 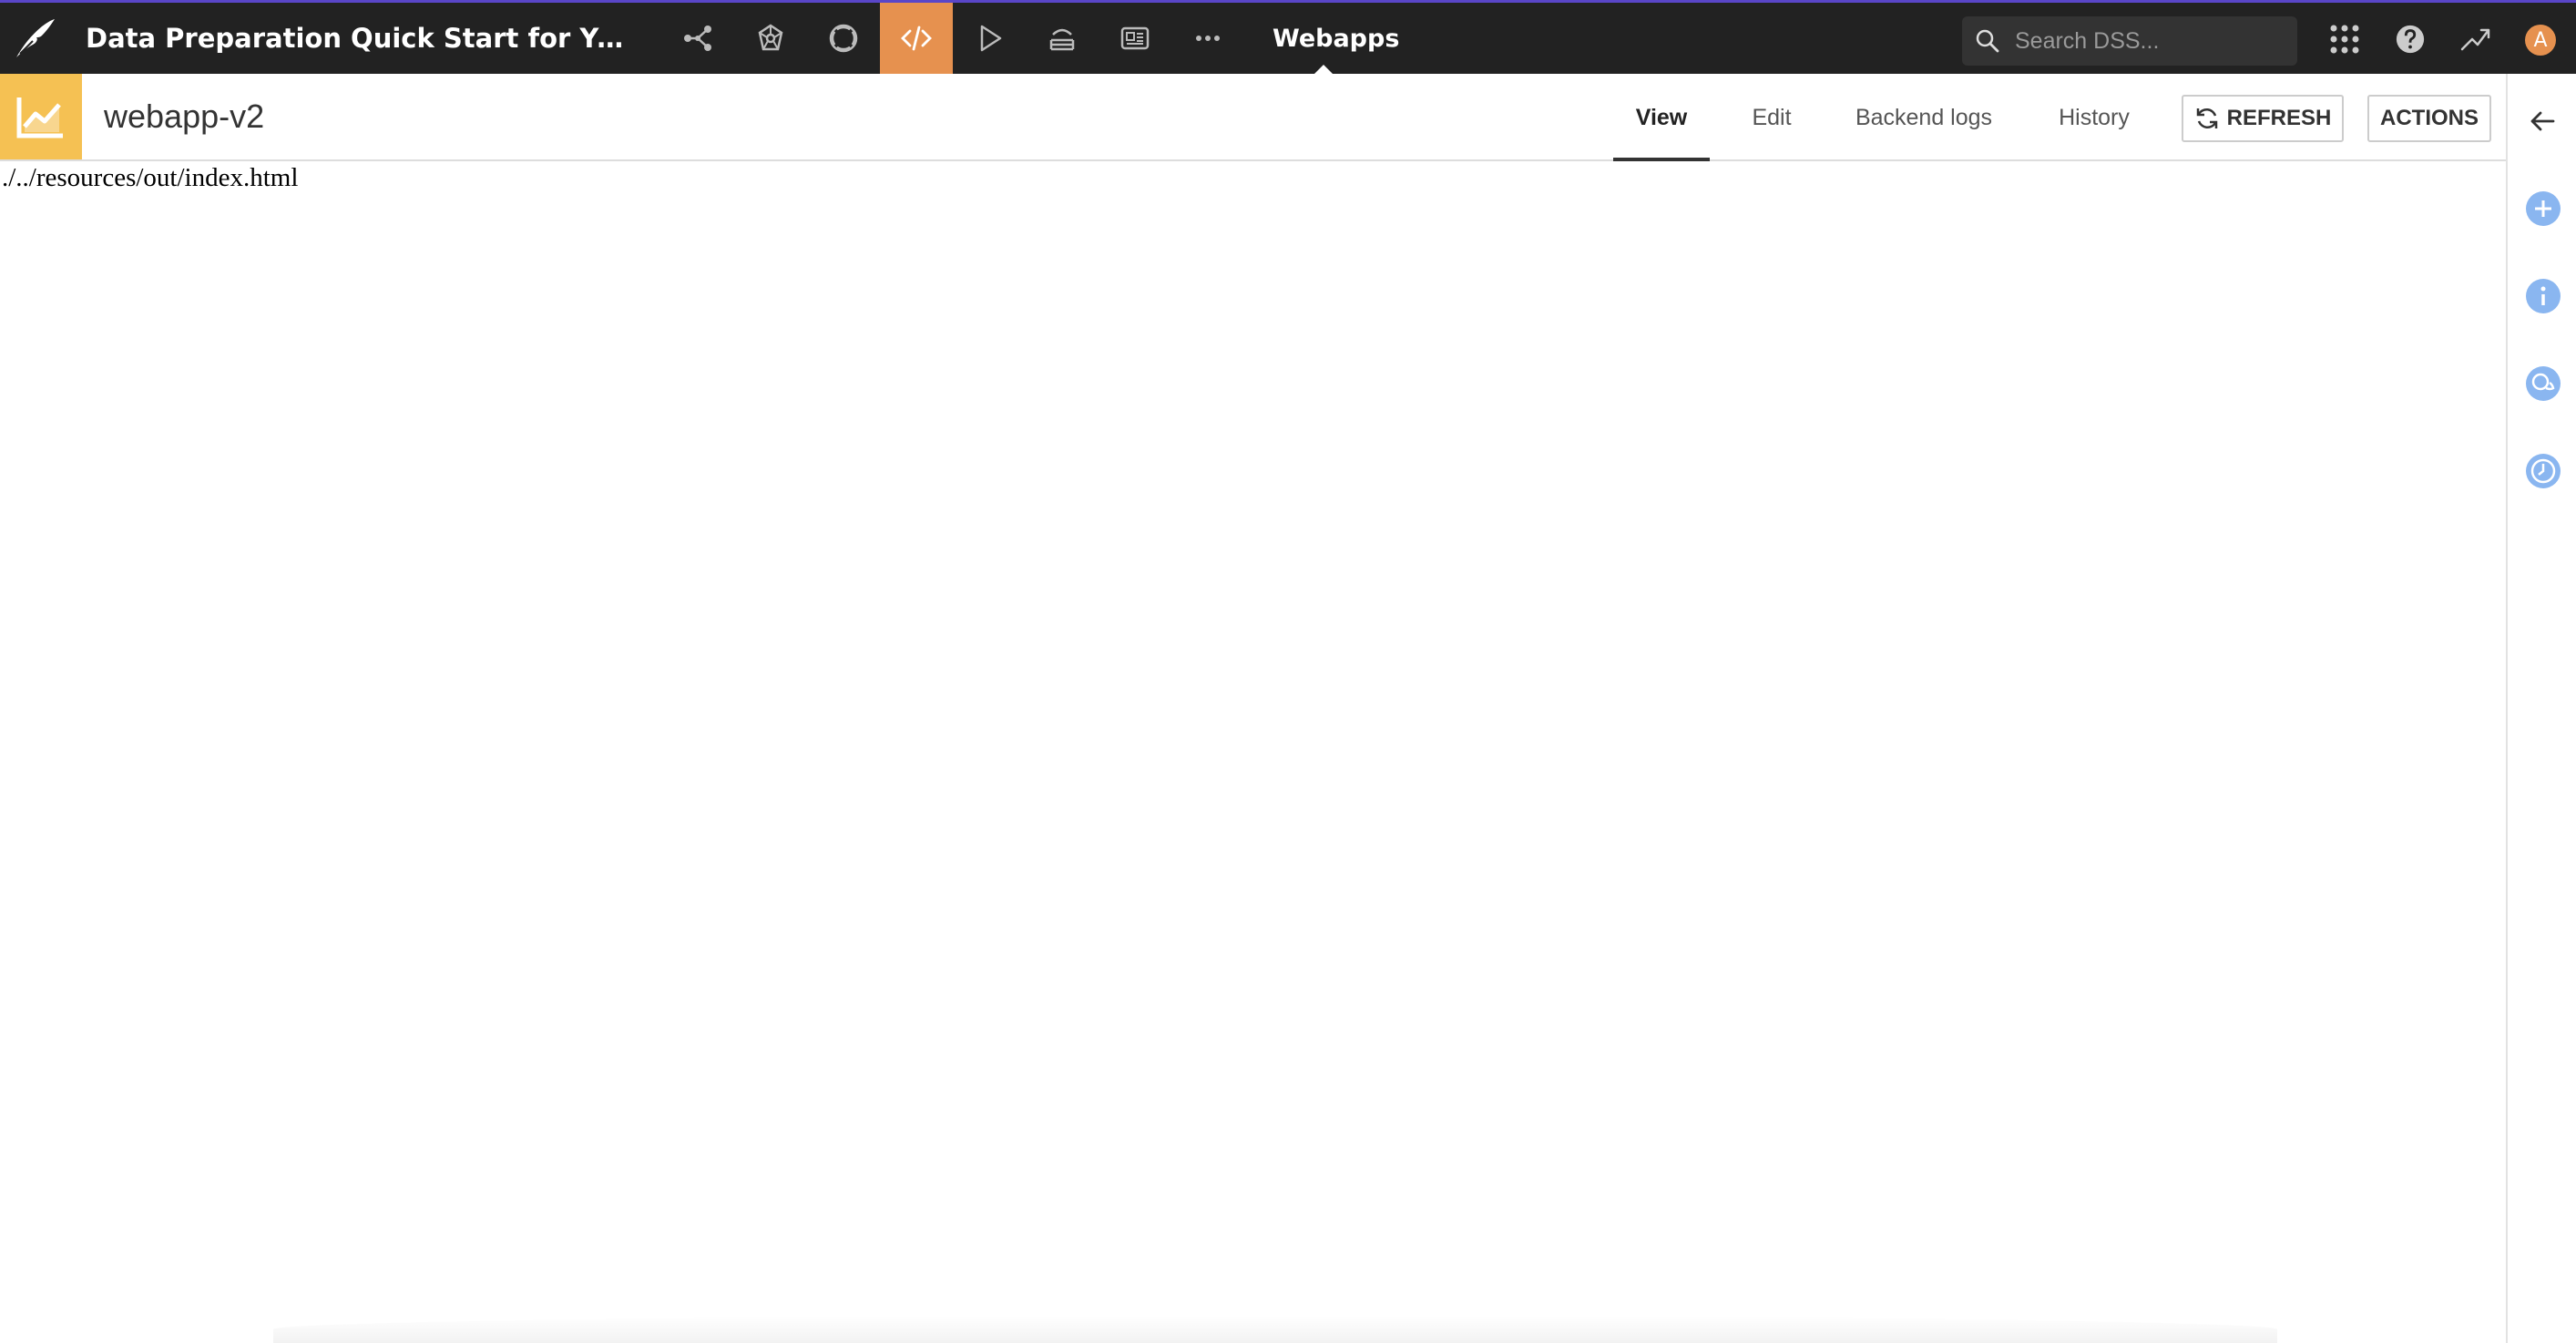 I want to click on actions-button: ACTIONS, so click(x=2429, y=118).